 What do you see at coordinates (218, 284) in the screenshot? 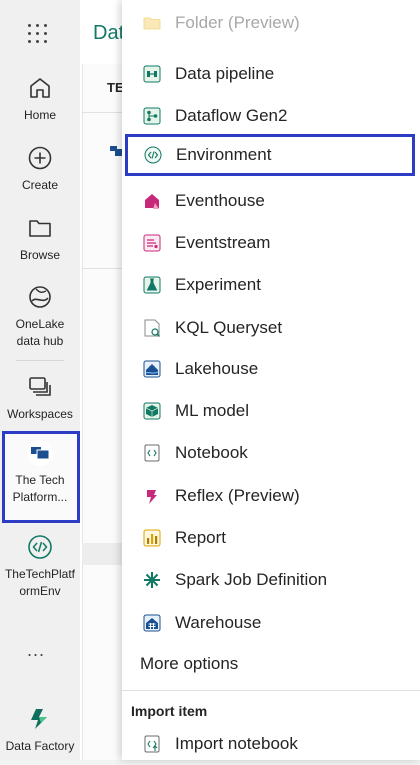
I see `menu-item-label: Experiment` at bounding box center [218, 284].